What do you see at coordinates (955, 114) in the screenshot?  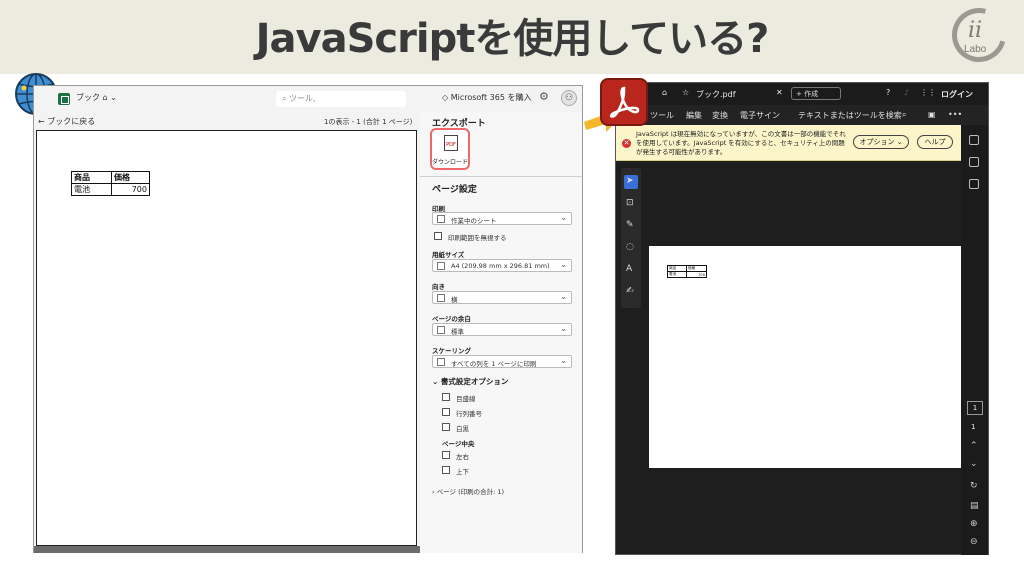 I see `more-icon: •••` at bounding box center [955, 114].